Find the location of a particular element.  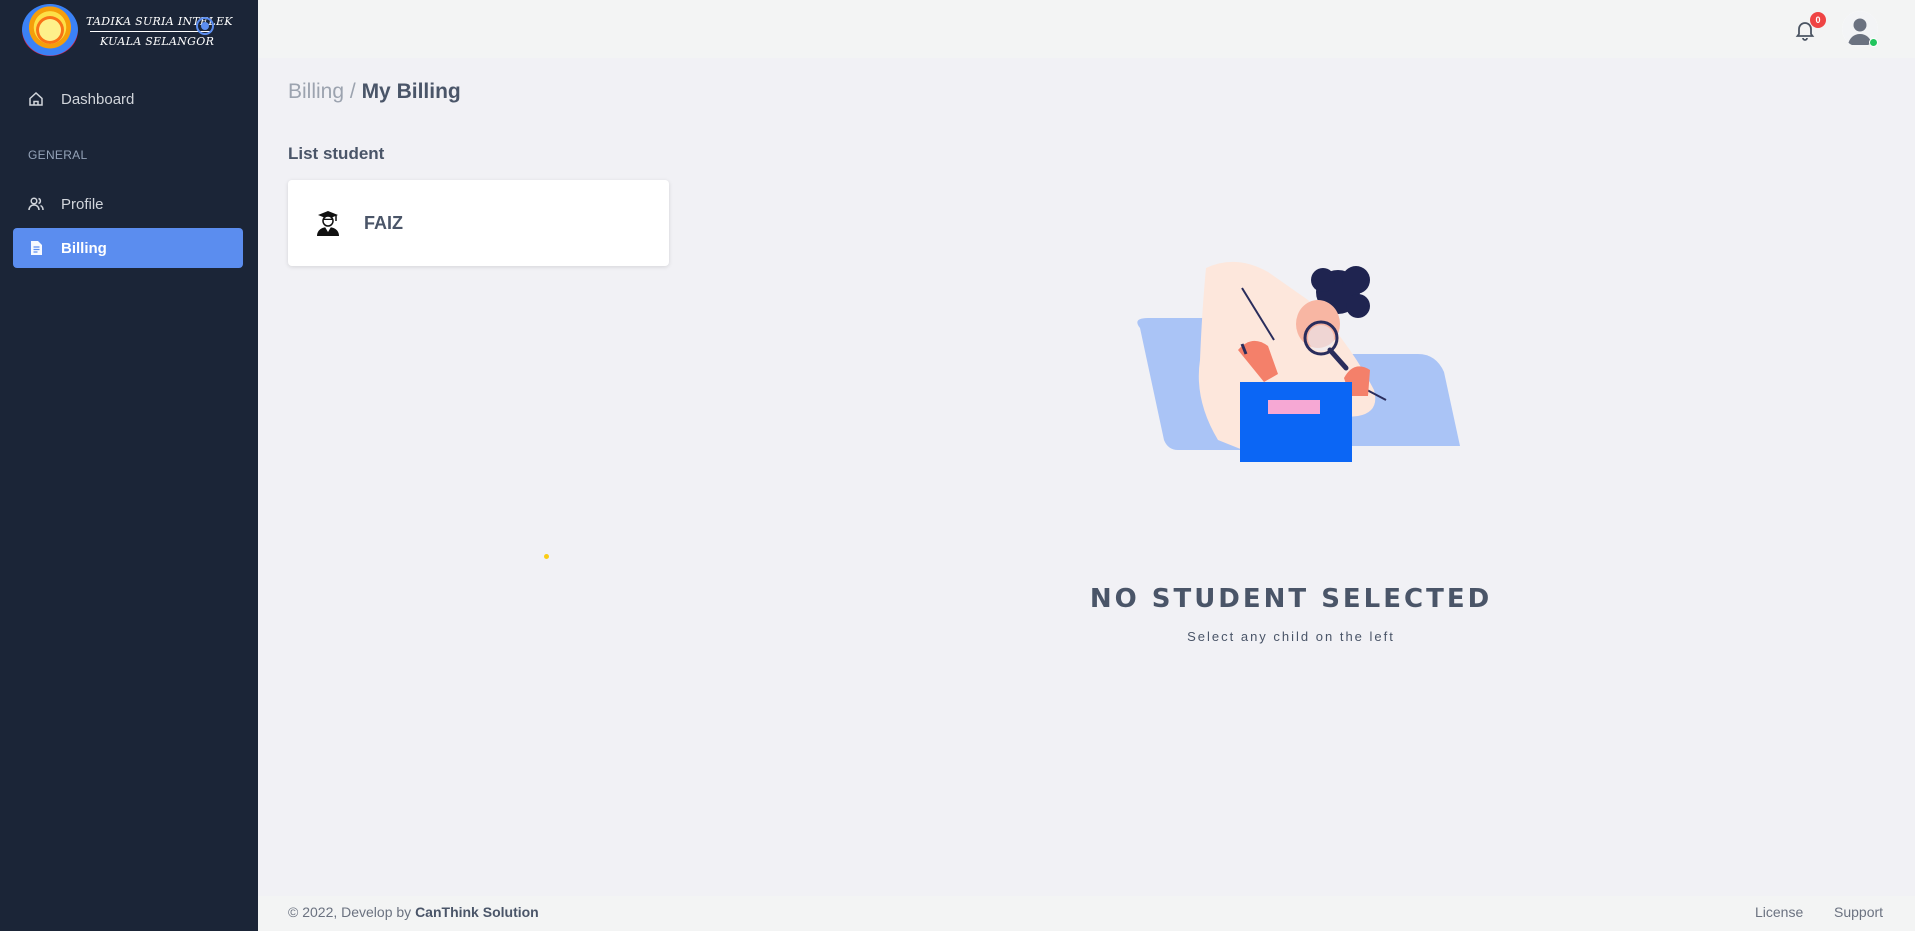

home-icon is located at coordinates (36, 99).